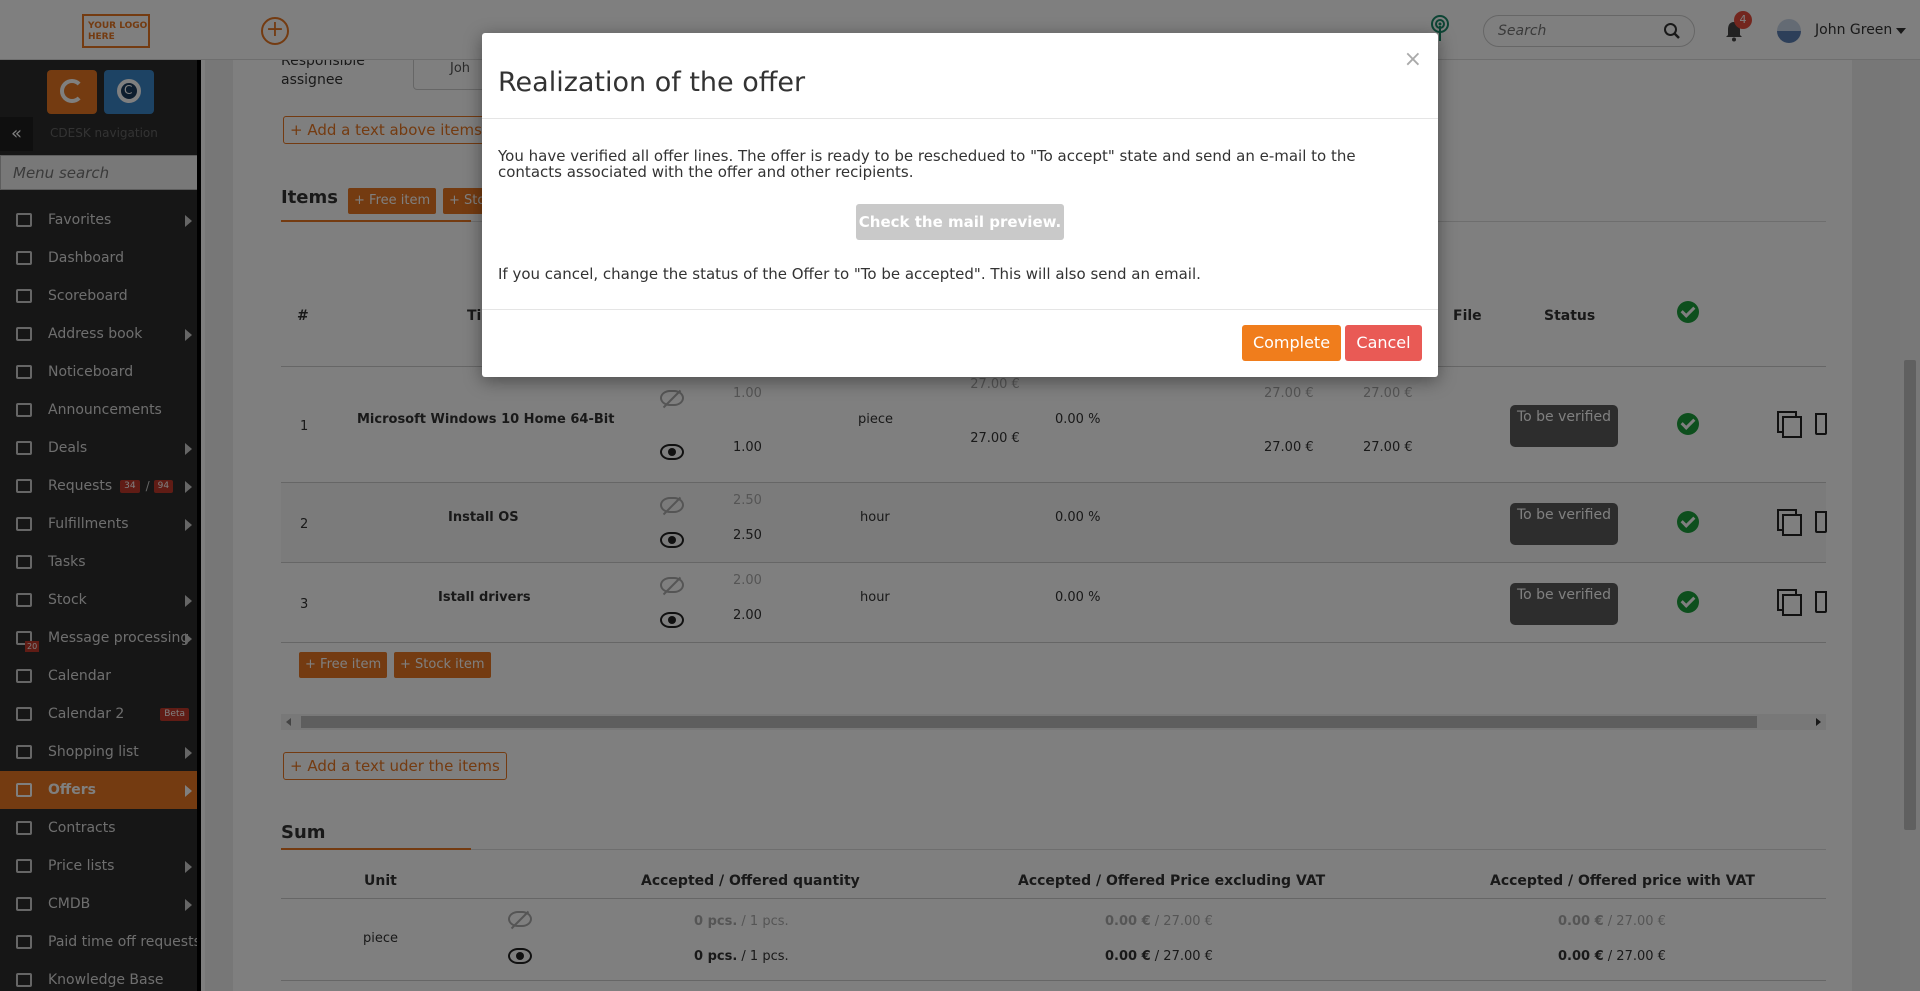  Describe the element at coordinates (1413, 59) in the screenshot. I see `close-icon: ×` at that location.